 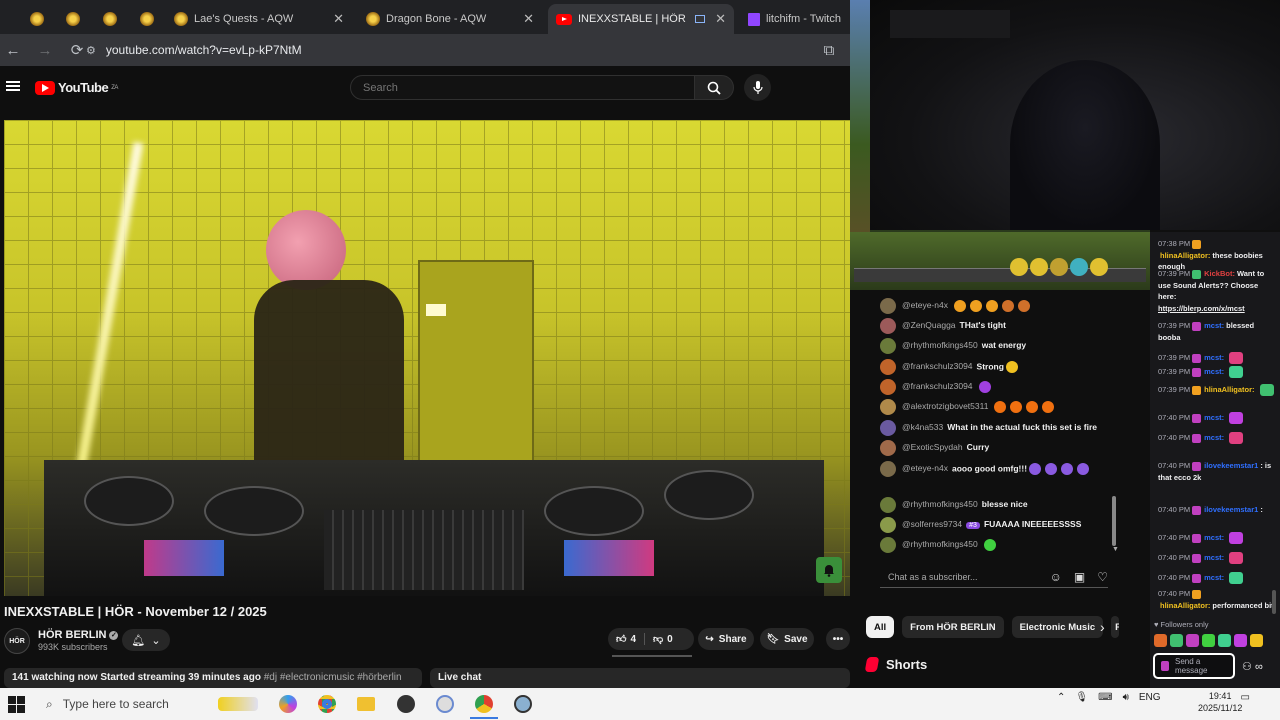 I want to click on volume-icon: 🔊︎, so click(x=1126, y=697).